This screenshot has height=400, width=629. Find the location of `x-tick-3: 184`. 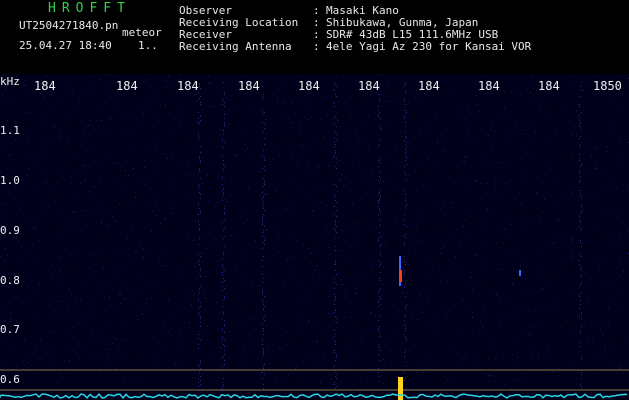

x-tick-3: 184 is located at coordinates (188, 86).